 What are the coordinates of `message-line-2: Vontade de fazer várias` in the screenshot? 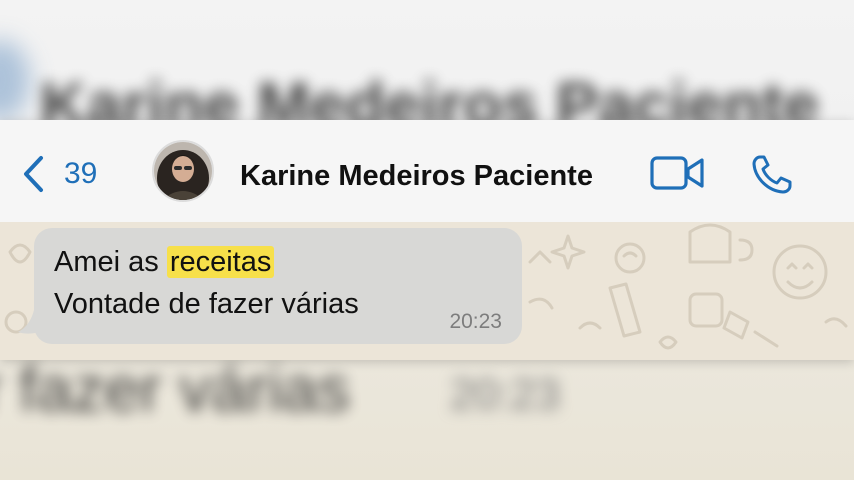 It's located at (206, 304).